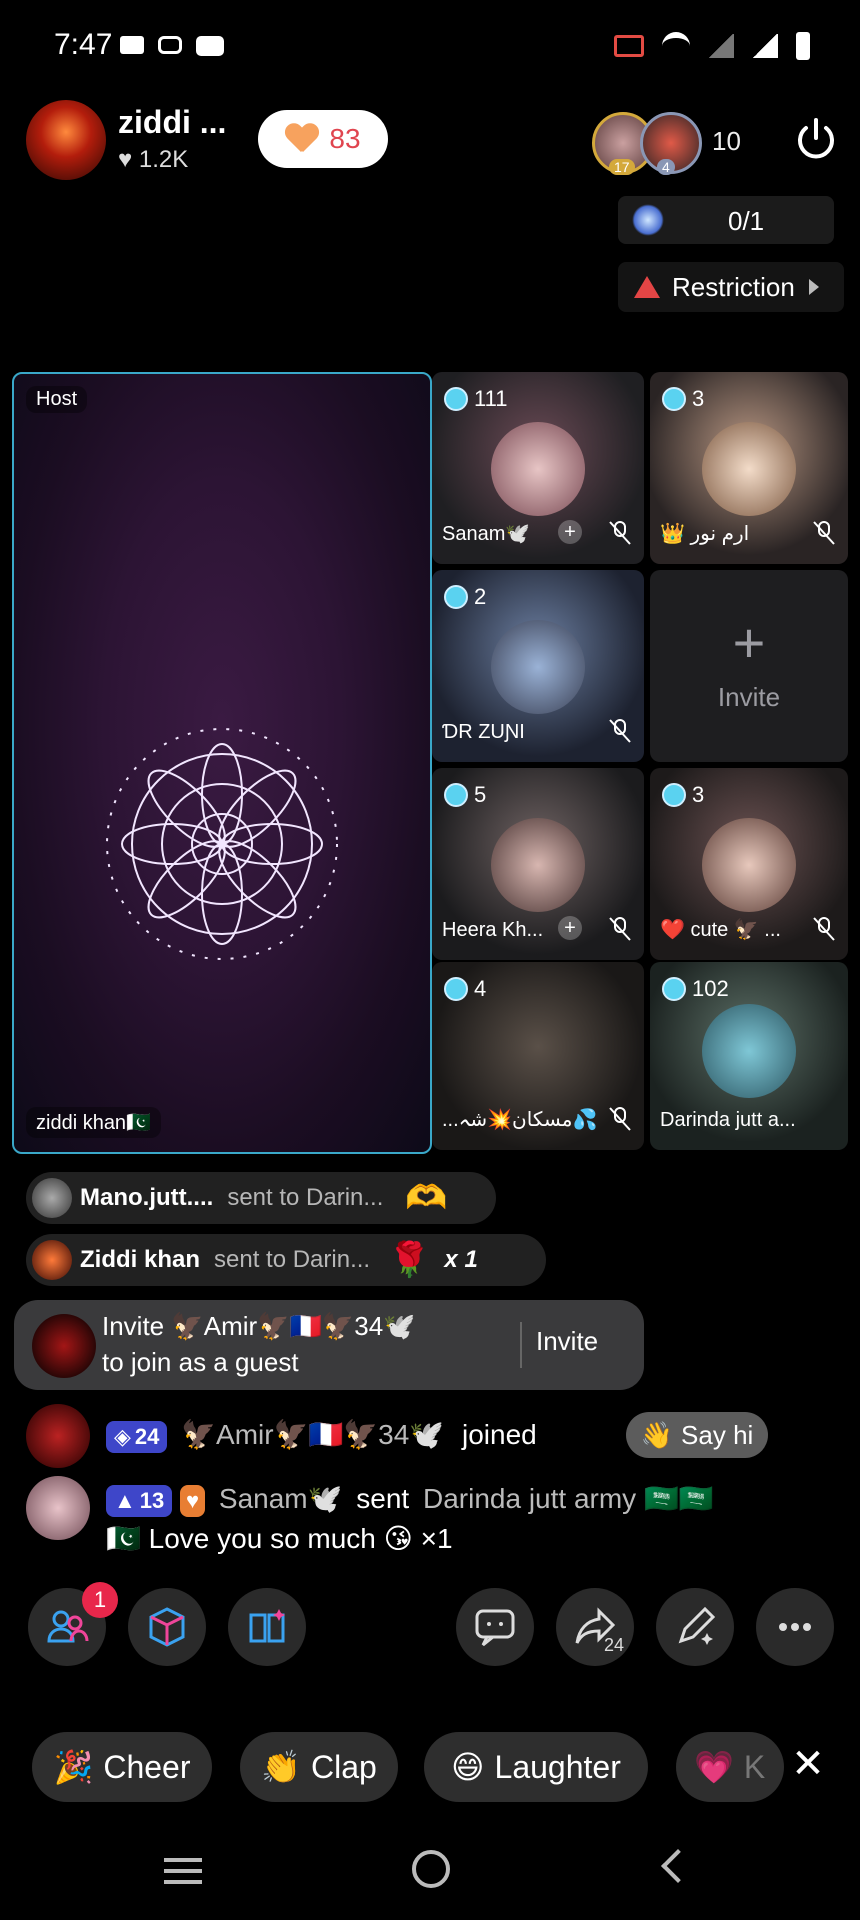 This screenshot has height=1920, width=860. What do you see at coordinates (68, 1626) in the screenshot?
I see `people-icon` at bounding box center [68, 1626].